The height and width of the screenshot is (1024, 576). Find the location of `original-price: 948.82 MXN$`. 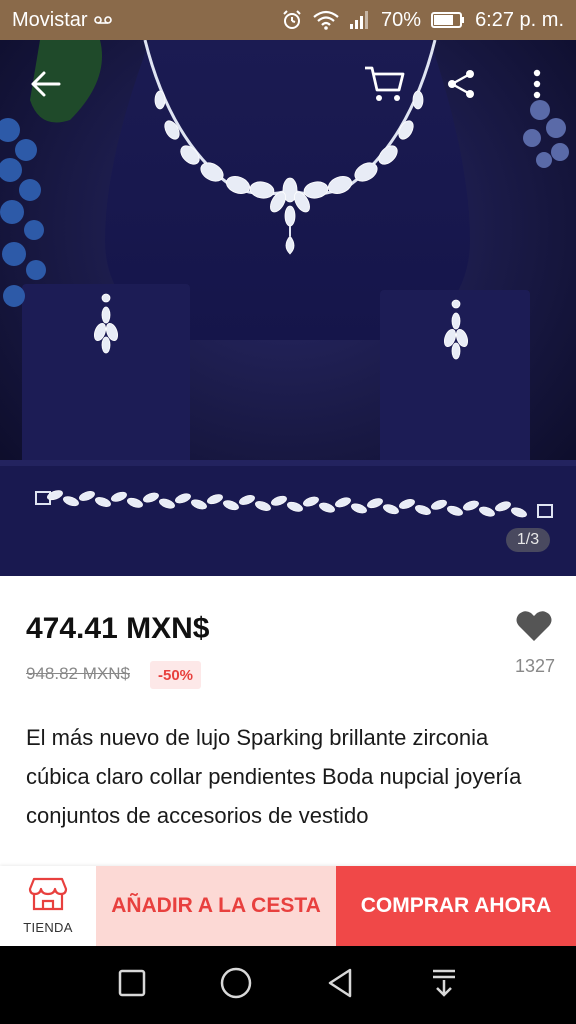

original-price: 948.82 MXN$ is located at coordinates (78, 673).